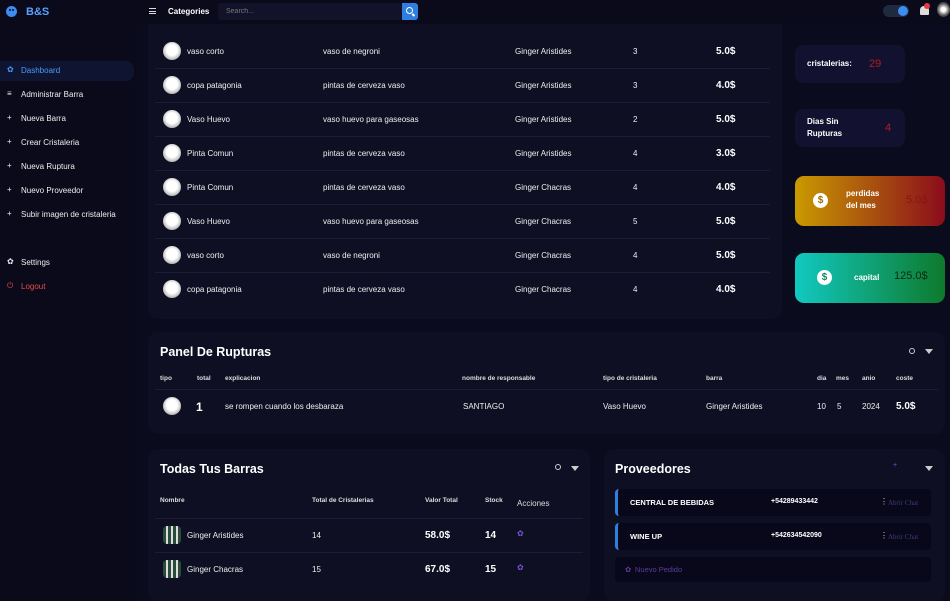  I want to click on capital-card: $ capital 125.0$, so click(870, 278).